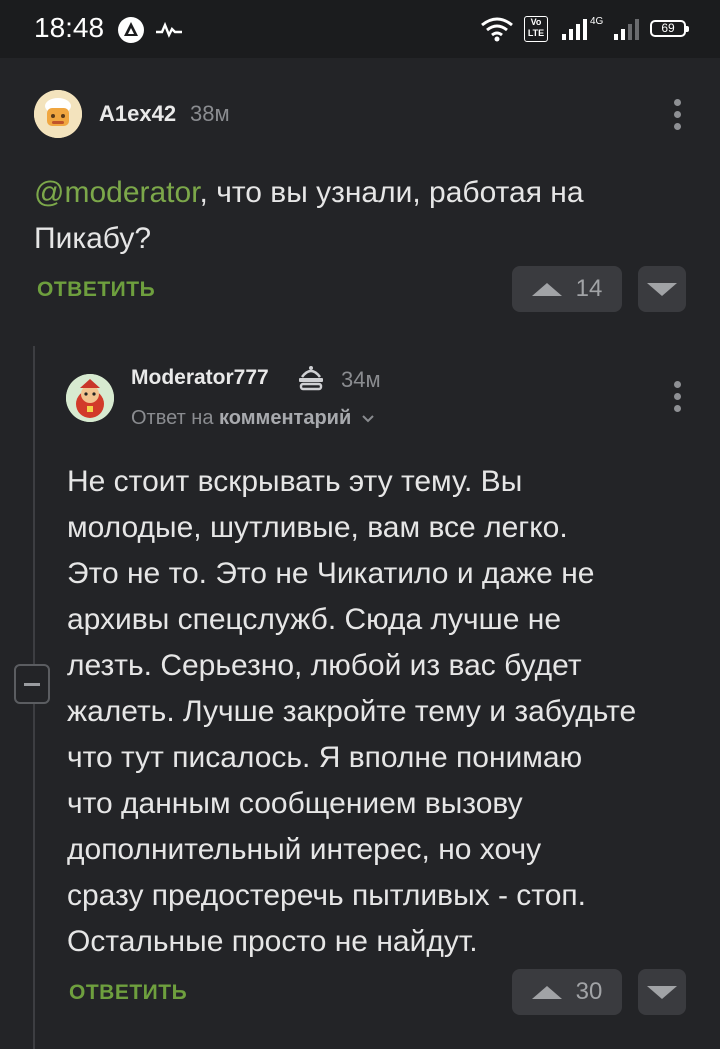 The image size is (720, 1049). I want to click on username: A1ex42, so click(137, 114).